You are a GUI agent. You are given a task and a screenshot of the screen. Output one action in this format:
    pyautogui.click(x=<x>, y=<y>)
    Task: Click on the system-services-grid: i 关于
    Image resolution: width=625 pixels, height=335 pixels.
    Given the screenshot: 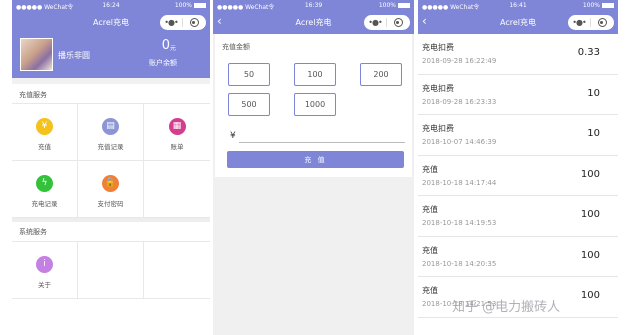 What is the action you would take?
    pyautogui.click(x=111, y=270)
    